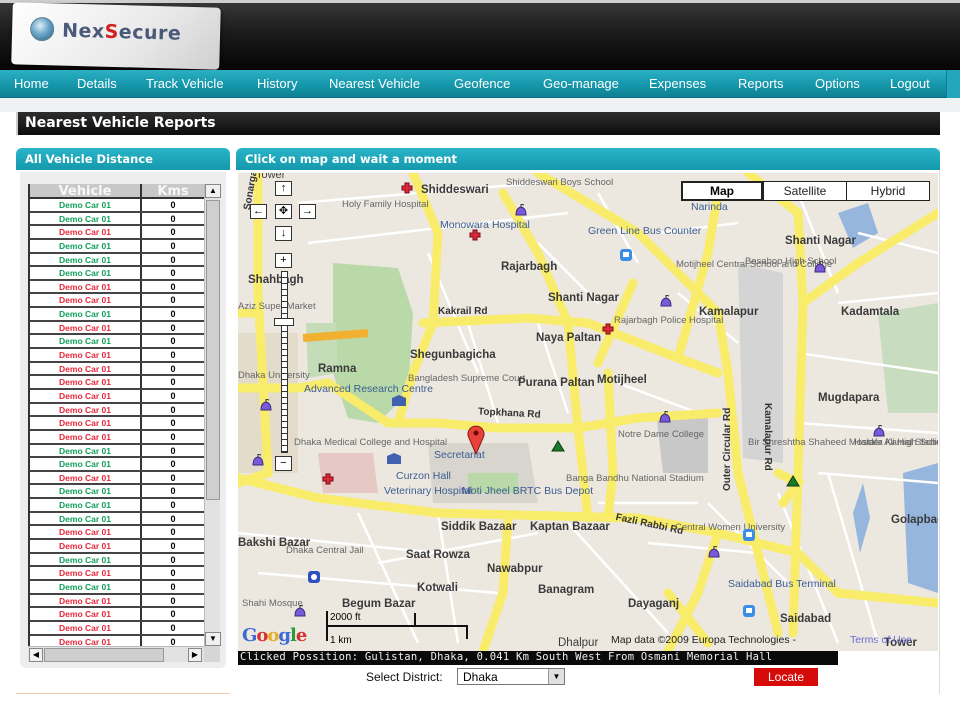 The image size is (960, 720). Describe the element at coordinates (284, 362) in the screenshot. I see `zoom-slider-track` at that location.